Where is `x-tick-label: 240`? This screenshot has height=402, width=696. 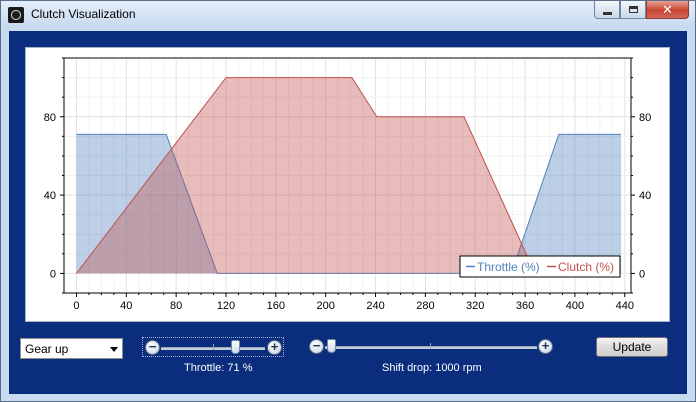
x-tick-label: 240 is located at coordinates (375, 306).